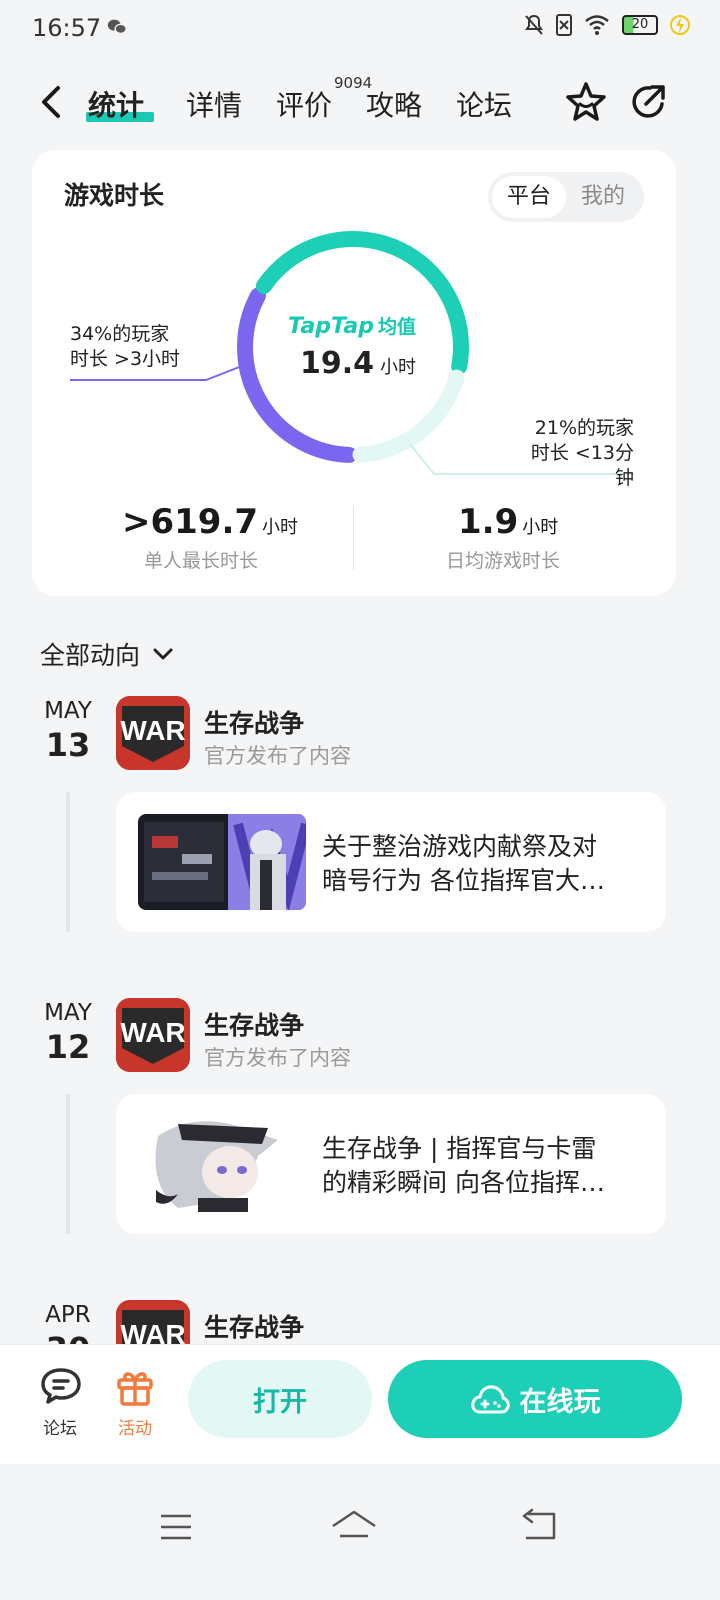 This screenshot has width=720, height=1600. I want to click on charging-icon, so click(680, 25).